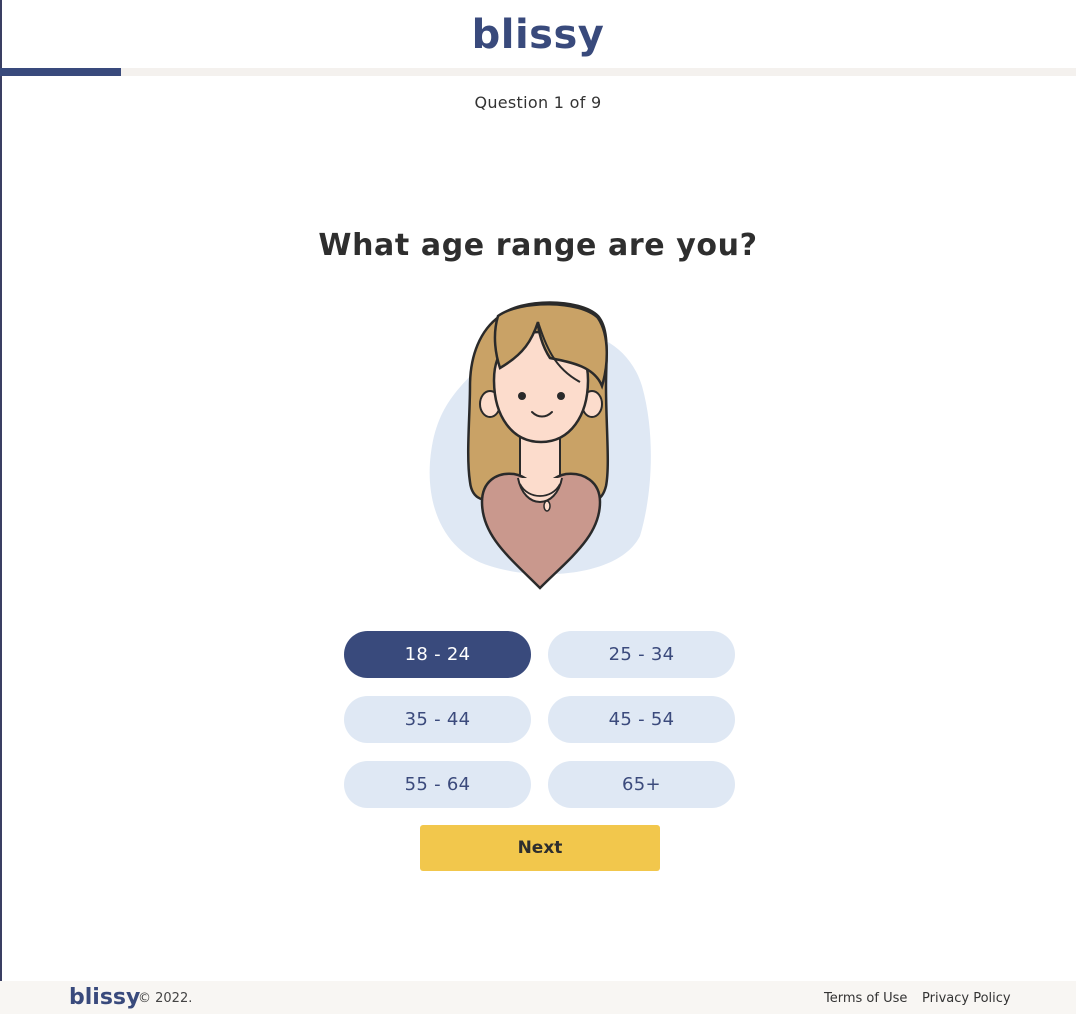  What do you see at coordinates (641, 784) in the screenshot?
I see `option-age-65-plus: 65+` at bounding box center [641, 784].